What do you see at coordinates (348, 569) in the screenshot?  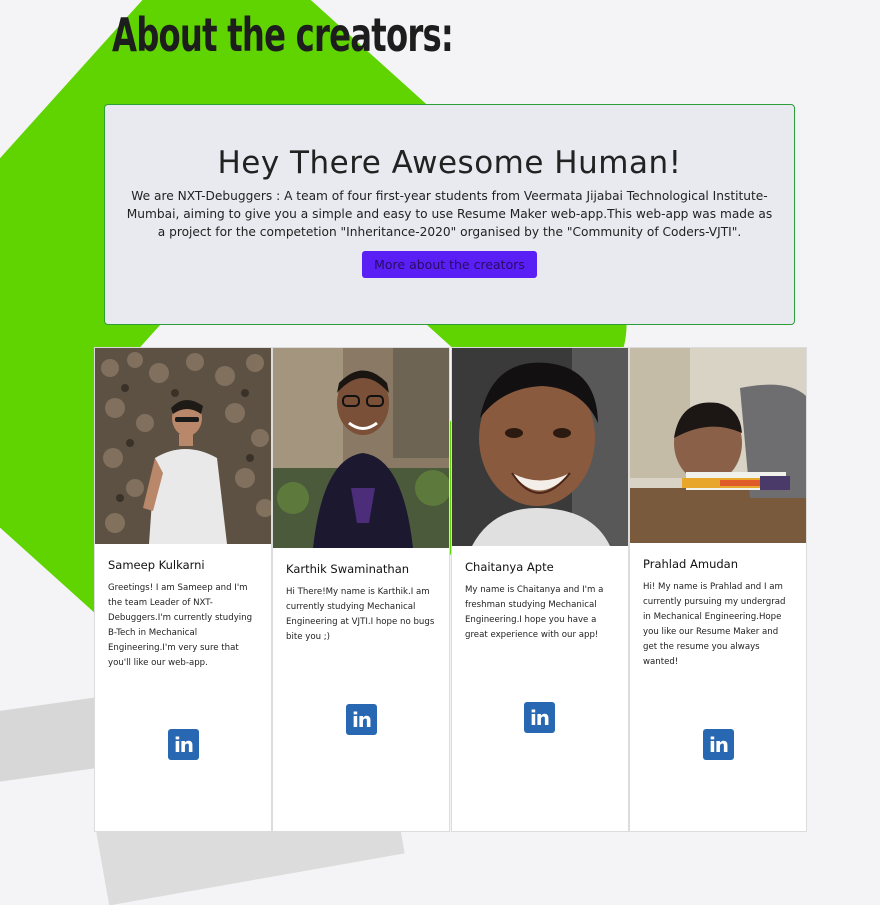 I see `creator-name: Karthik Swaminathan` at bounding box center [348, 569].